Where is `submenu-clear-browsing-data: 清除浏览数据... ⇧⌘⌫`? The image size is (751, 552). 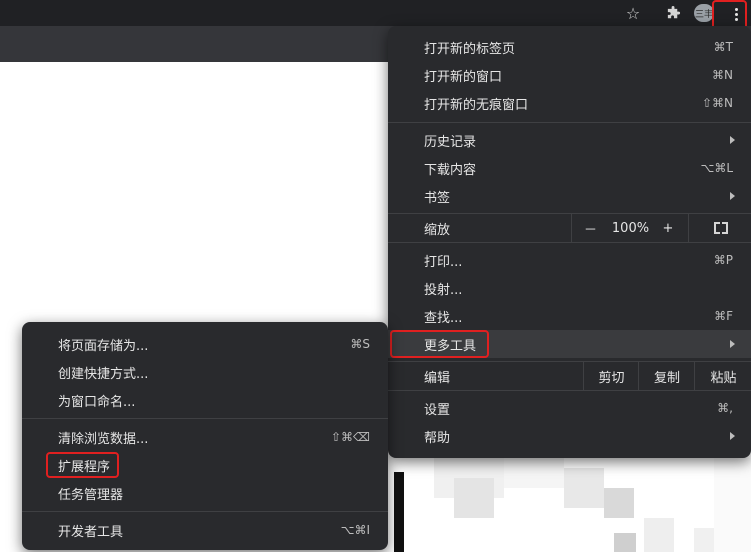 submenu-clear-browsing-data: 清除浏览数据... ⇧⌘⌫ is located at coordinates (205, 437).